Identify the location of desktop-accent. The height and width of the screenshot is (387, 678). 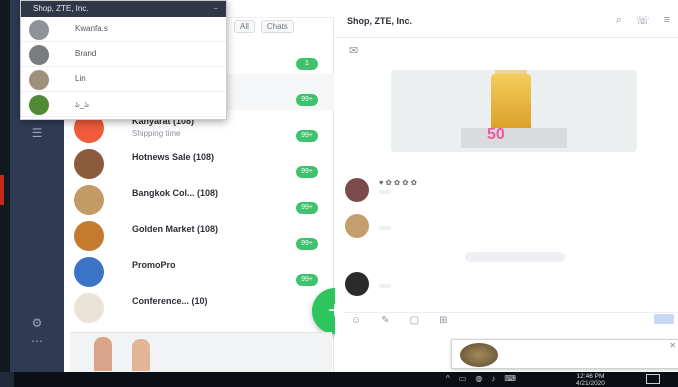
(2, 190).